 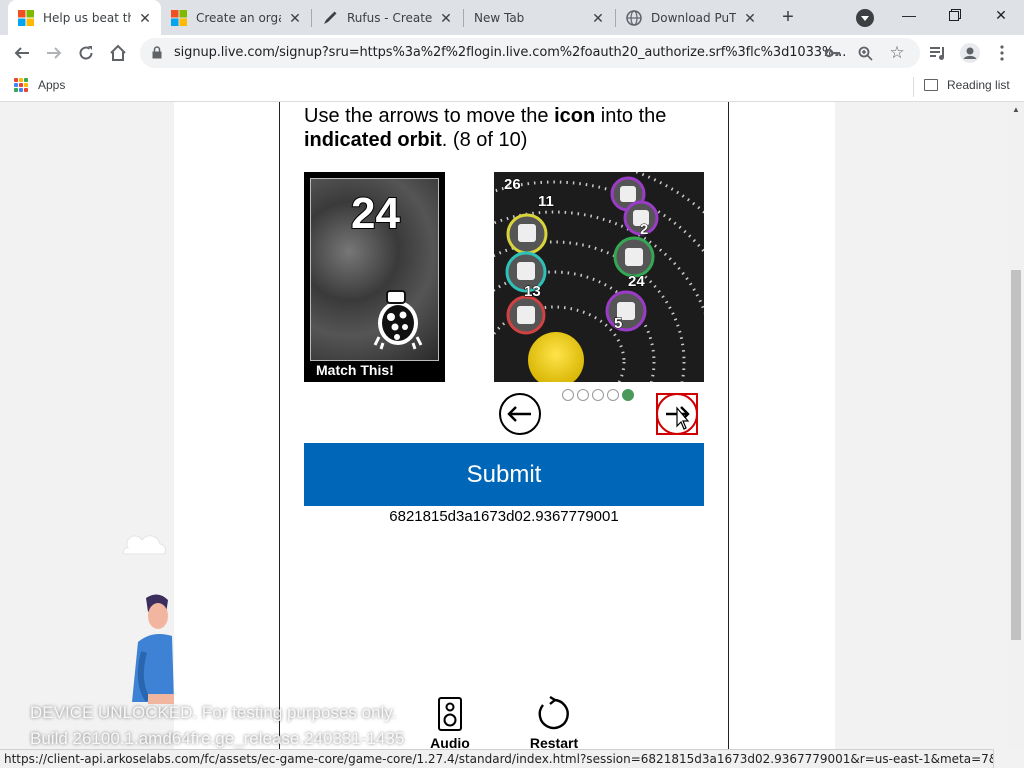 I want to click on reading-list-button: Reading list, so click(x=967, y=85).